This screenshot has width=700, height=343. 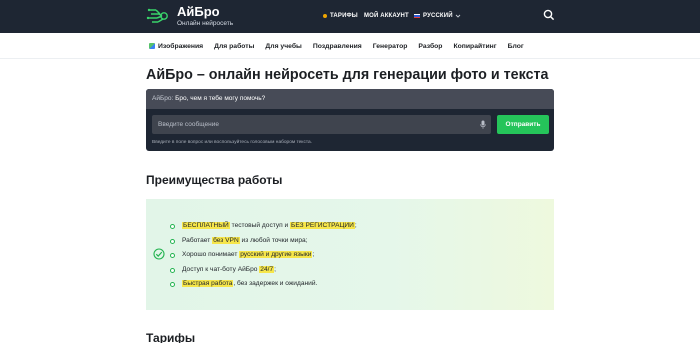 What do you see at coordinates (523, 124) in the screenshot?
I see `send-button: Отправить` at bounding box center [523, 124].